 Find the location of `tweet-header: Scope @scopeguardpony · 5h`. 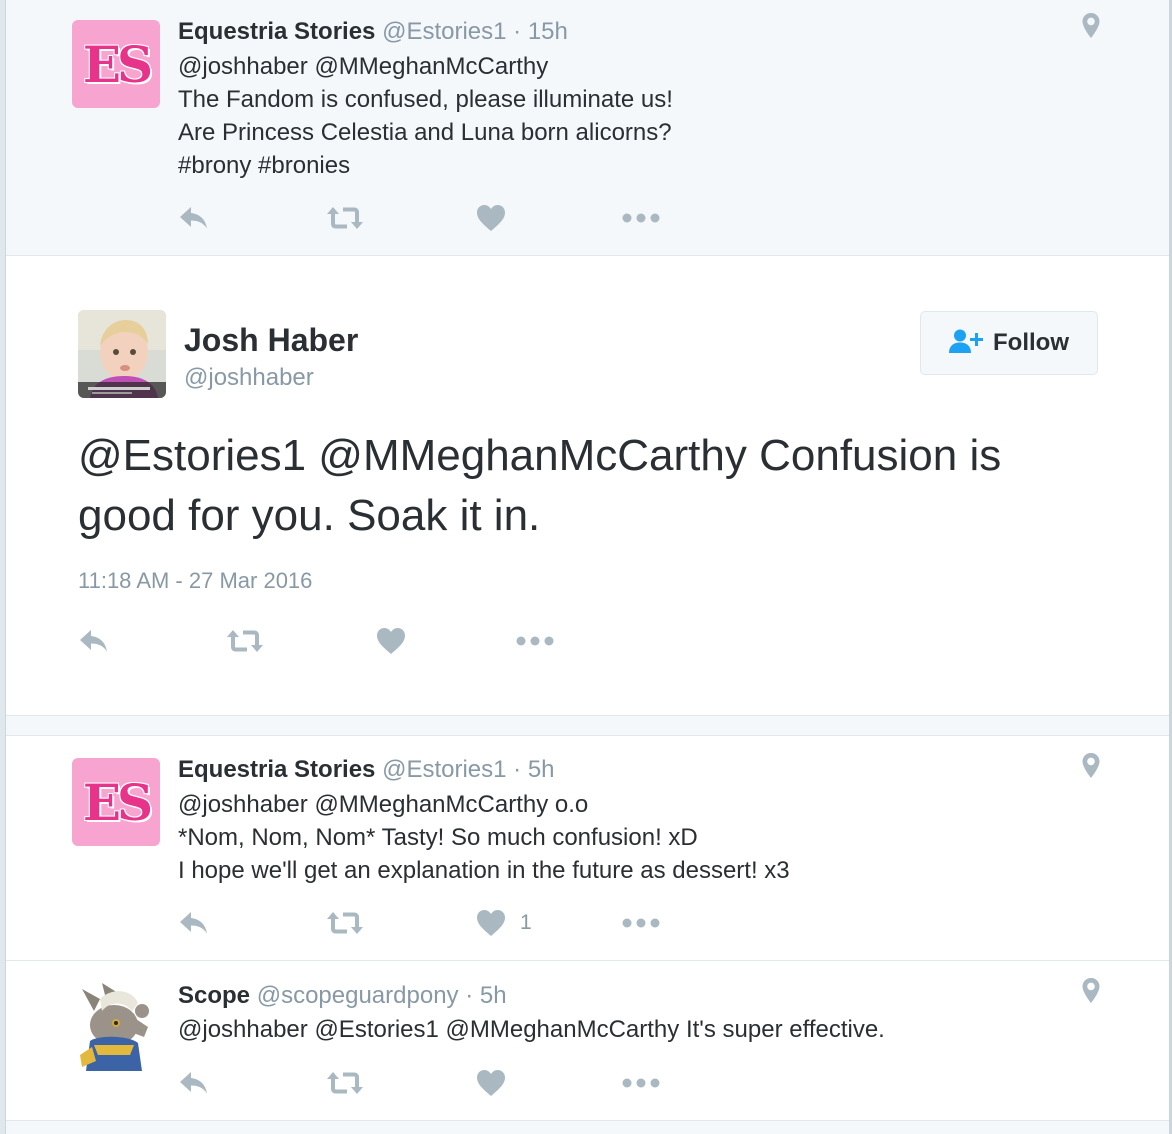

tweet-header: Scope @scopeguardpony · 5h is located at coordinates (342, 996).